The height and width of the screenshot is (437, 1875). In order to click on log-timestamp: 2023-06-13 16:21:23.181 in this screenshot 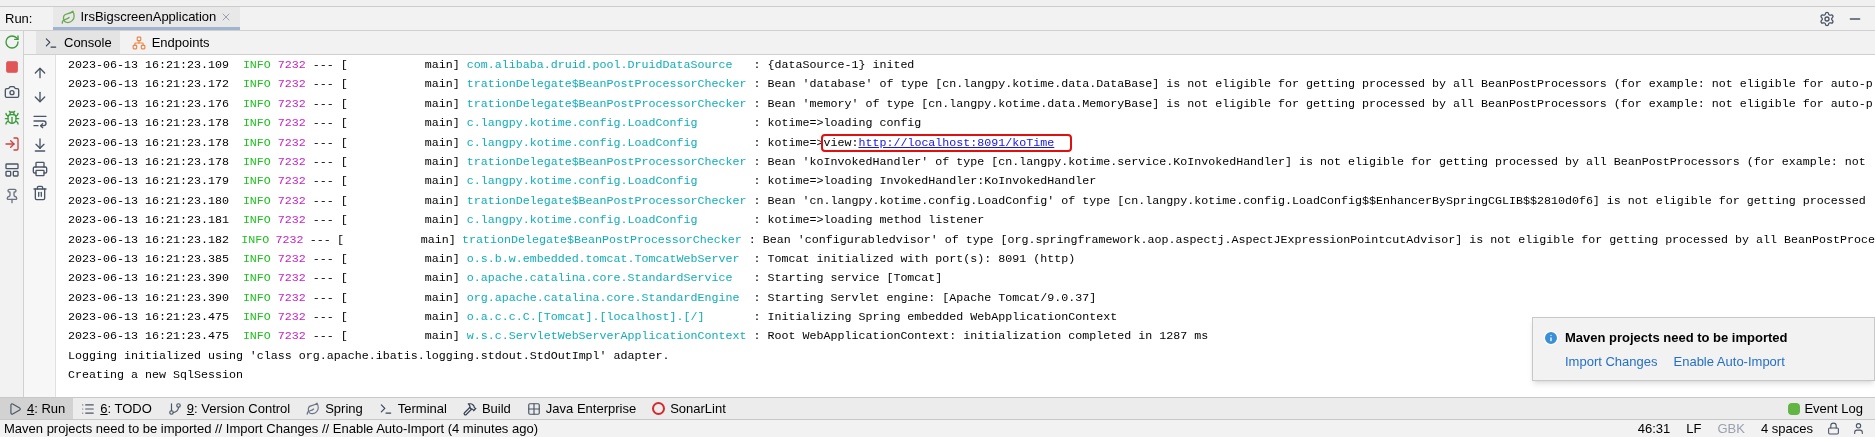, I will do `click(148, 221)`.